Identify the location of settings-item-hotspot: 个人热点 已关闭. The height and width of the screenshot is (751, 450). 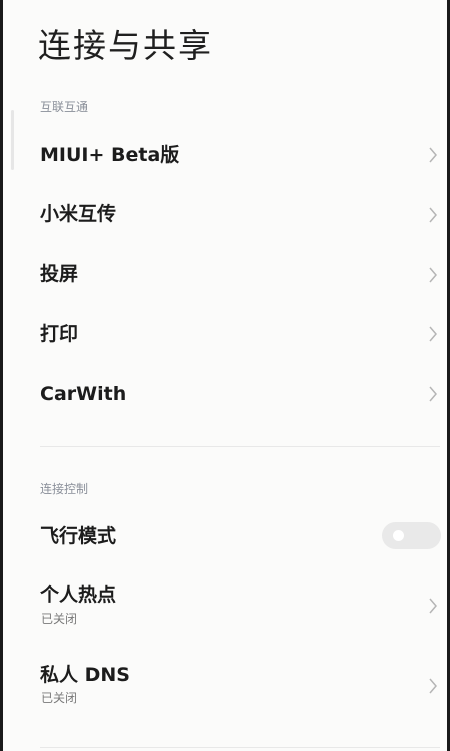
(225, 610).